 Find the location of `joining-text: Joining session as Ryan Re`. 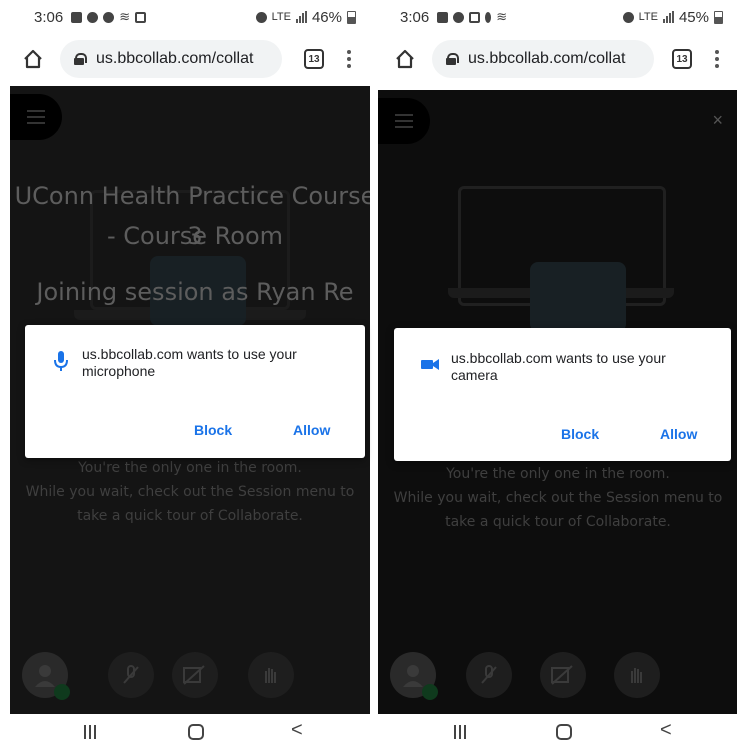

joining-text: Joining session as Ryan Re is located at coordinates (195, 292).